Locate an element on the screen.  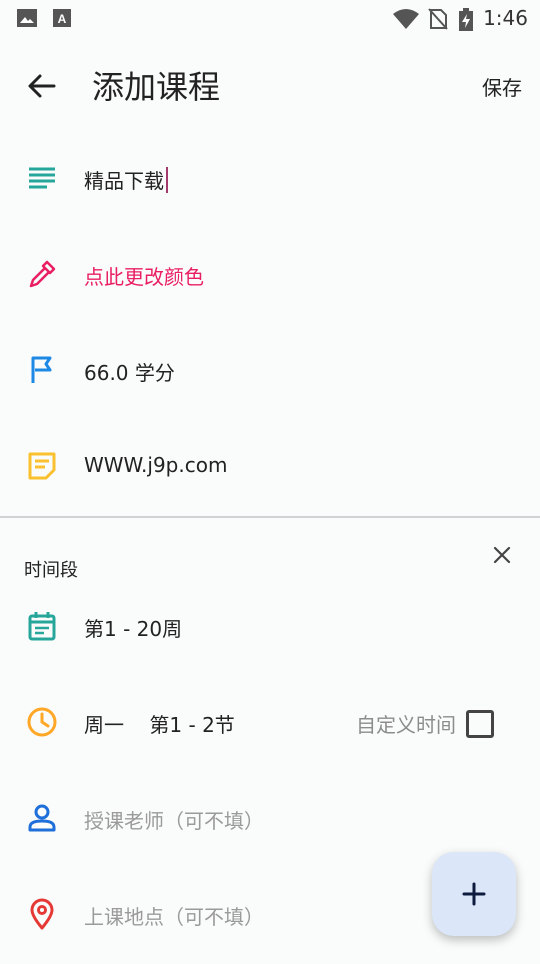
person-icon is located at coordinates (42, 818).